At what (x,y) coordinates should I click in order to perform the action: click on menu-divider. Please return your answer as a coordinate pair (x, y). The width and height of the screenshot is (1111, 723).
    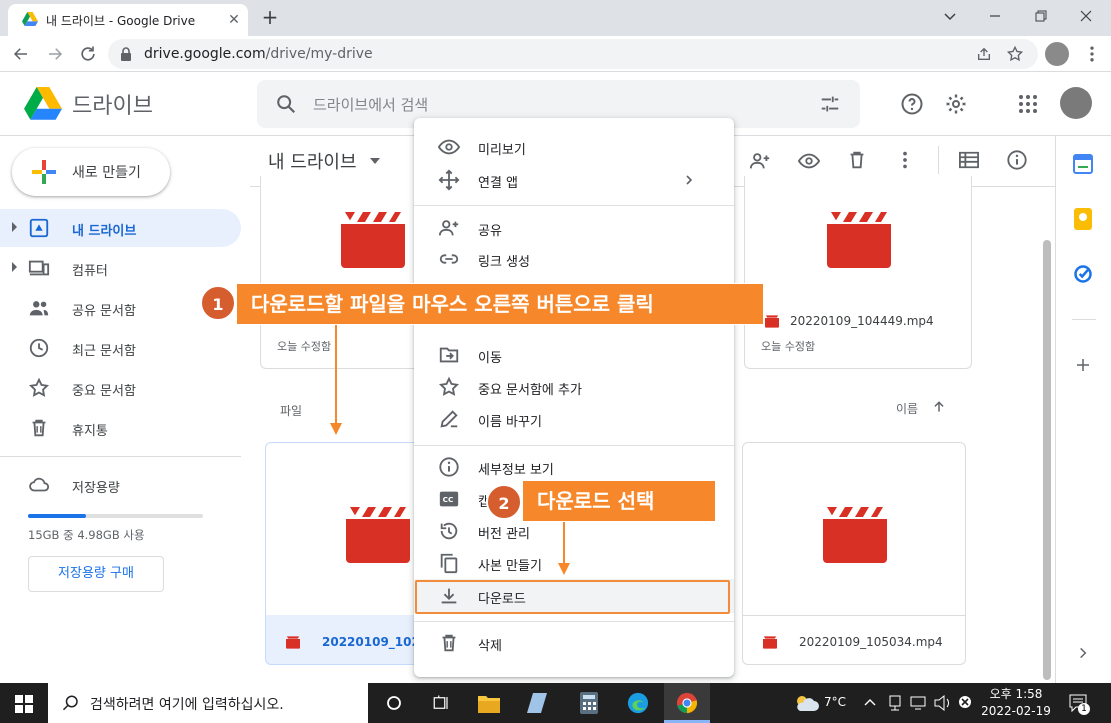
    Looking at the image, I should click on (574, 621).